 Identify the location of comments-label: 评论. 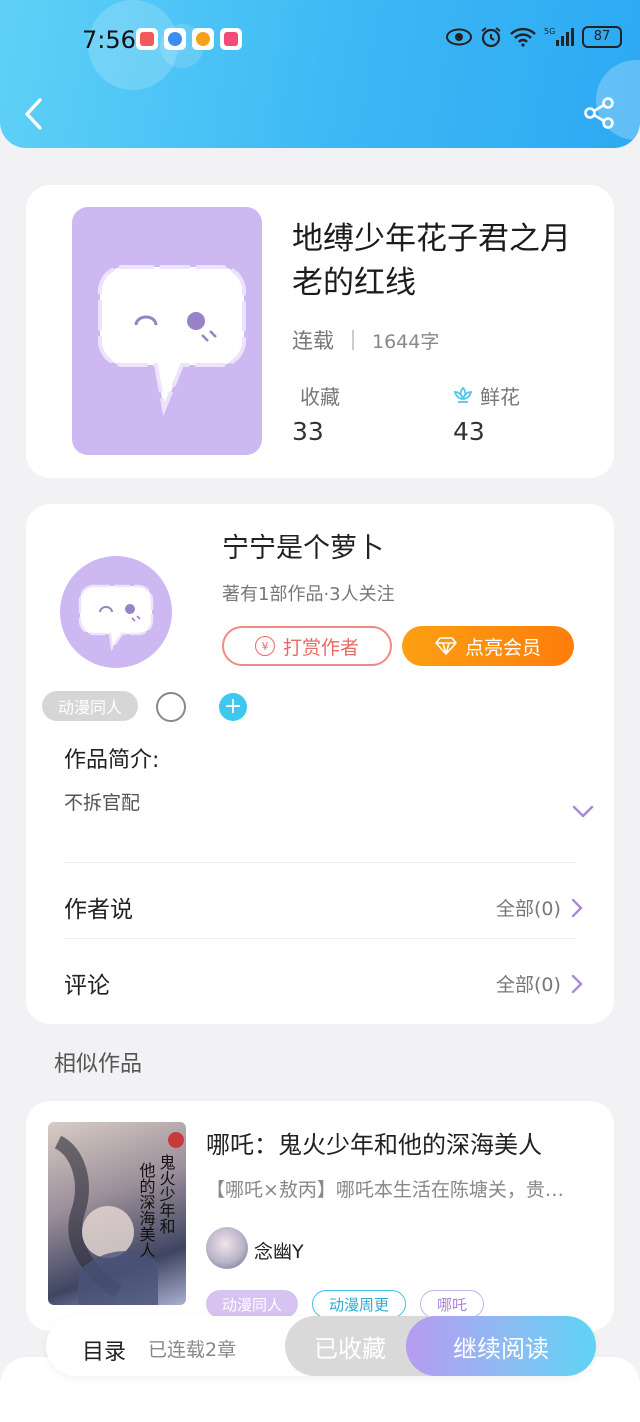
(87, 983).